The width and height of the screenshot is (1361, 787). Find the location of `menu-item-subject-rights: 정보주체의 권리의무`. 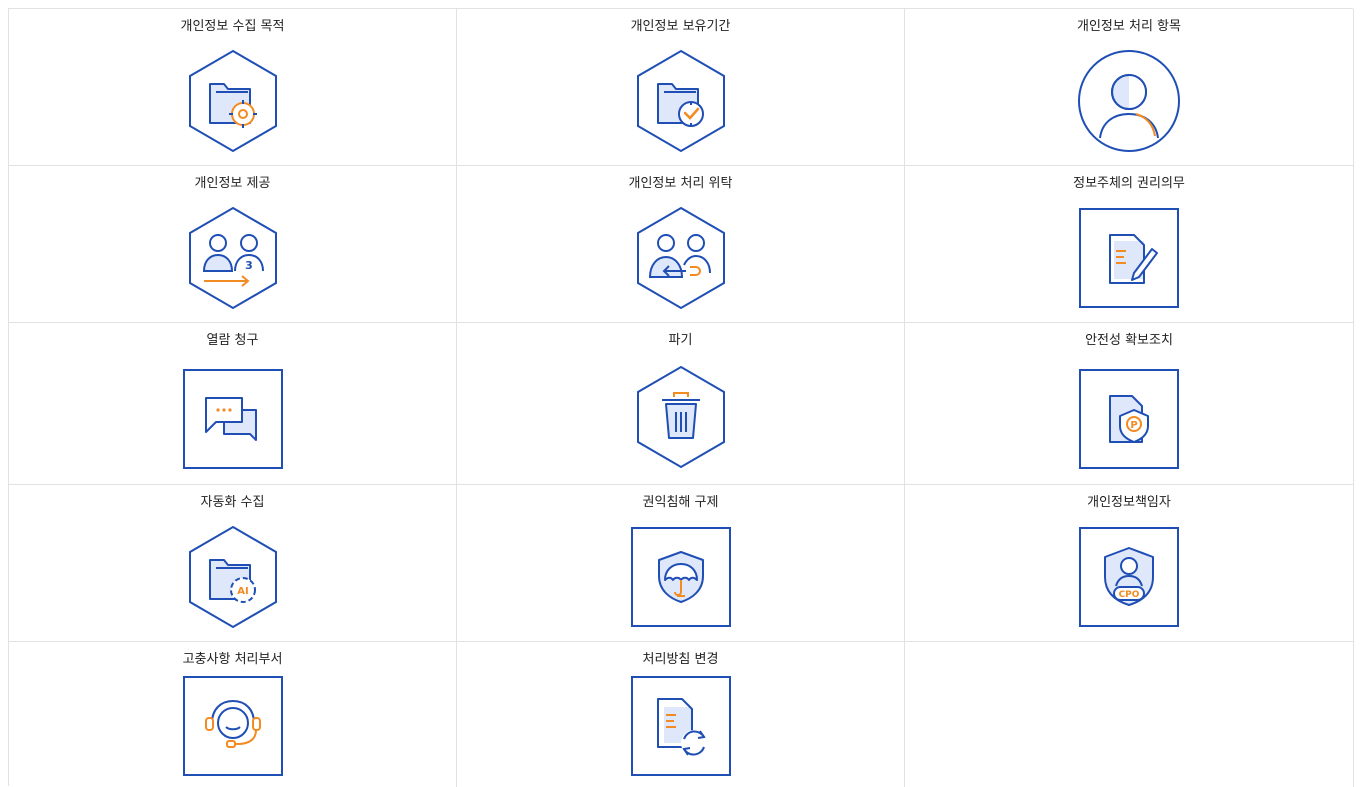

menu-item-subject-rights: 정보주체의 권리의무 is located at coordinates (1129, 244).